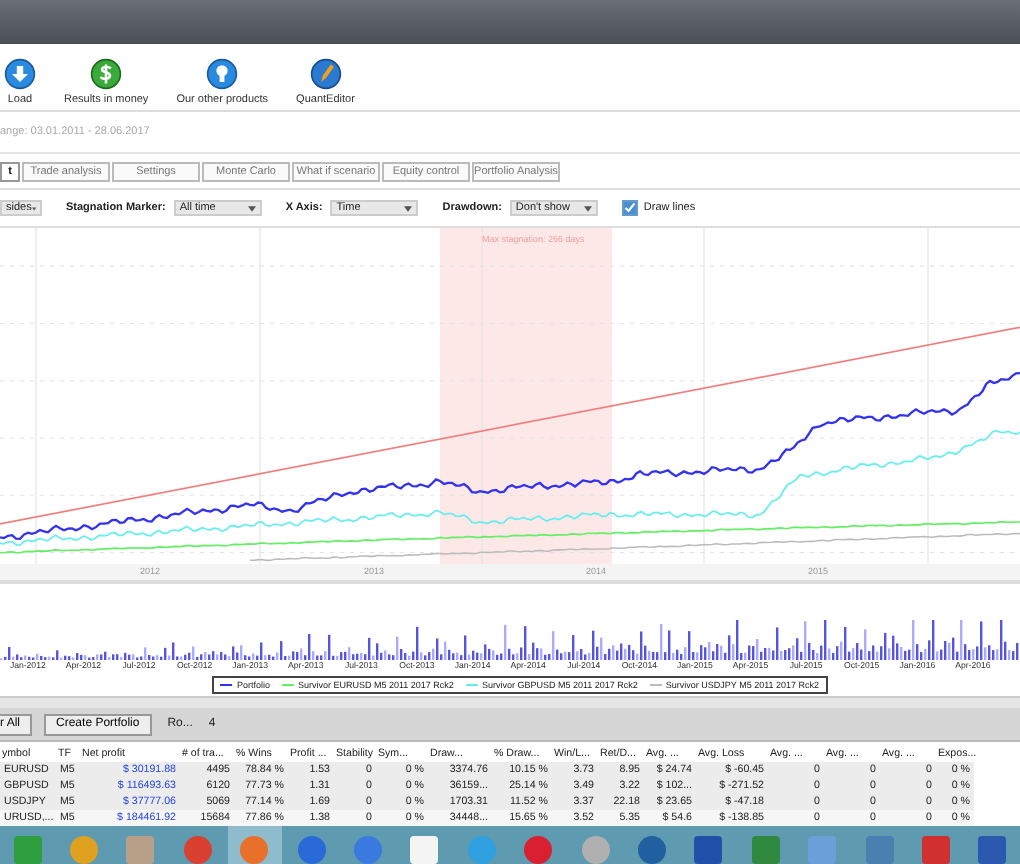  I want to click on dollar-icon, so click(106, 74).